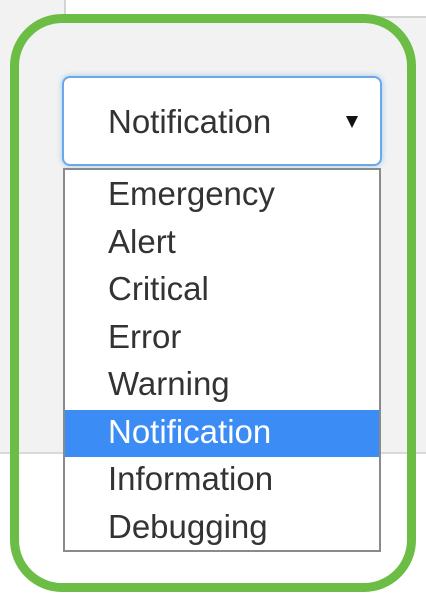 This screenshot has width=426, height=603. What do you see at coordinates (222, 339) in the screenshot?
I see `option-error: Error` at bounding box center [222, 339].